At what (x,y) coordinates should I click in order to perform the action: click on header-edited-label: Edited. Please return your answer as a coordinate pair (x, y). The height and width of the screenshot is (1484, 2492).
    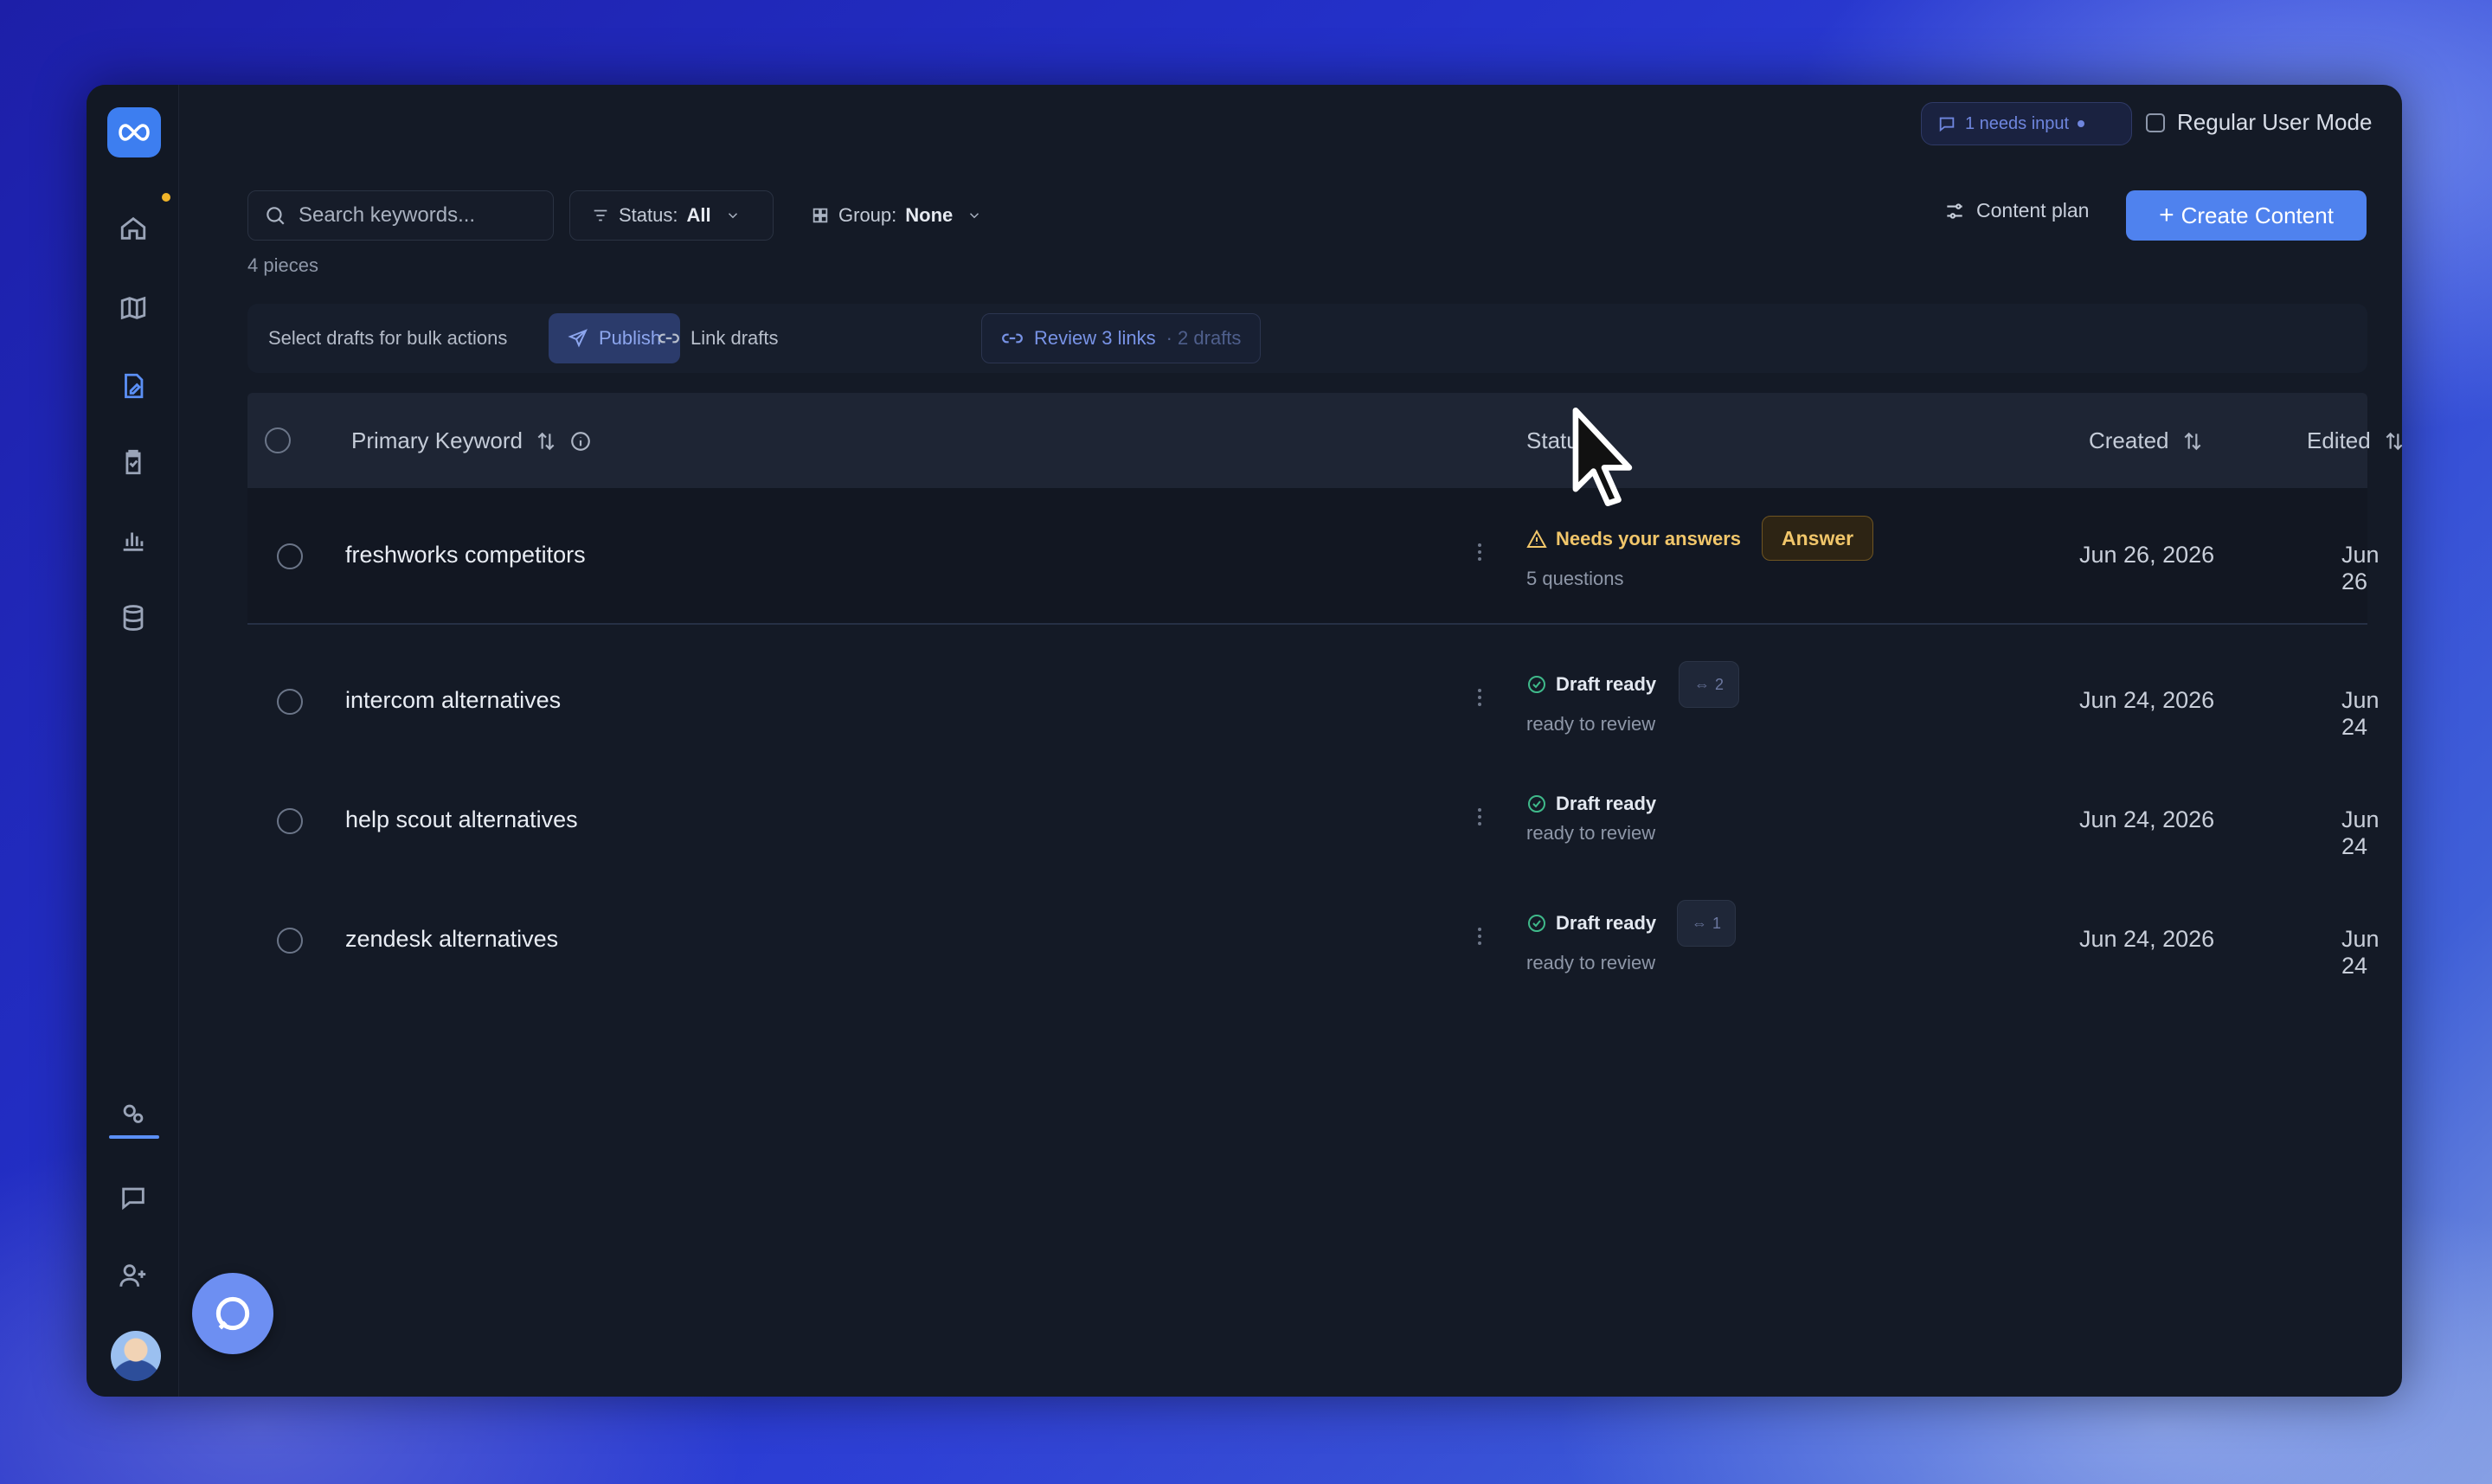
    Looking at the image, I should click on (2339, 440).